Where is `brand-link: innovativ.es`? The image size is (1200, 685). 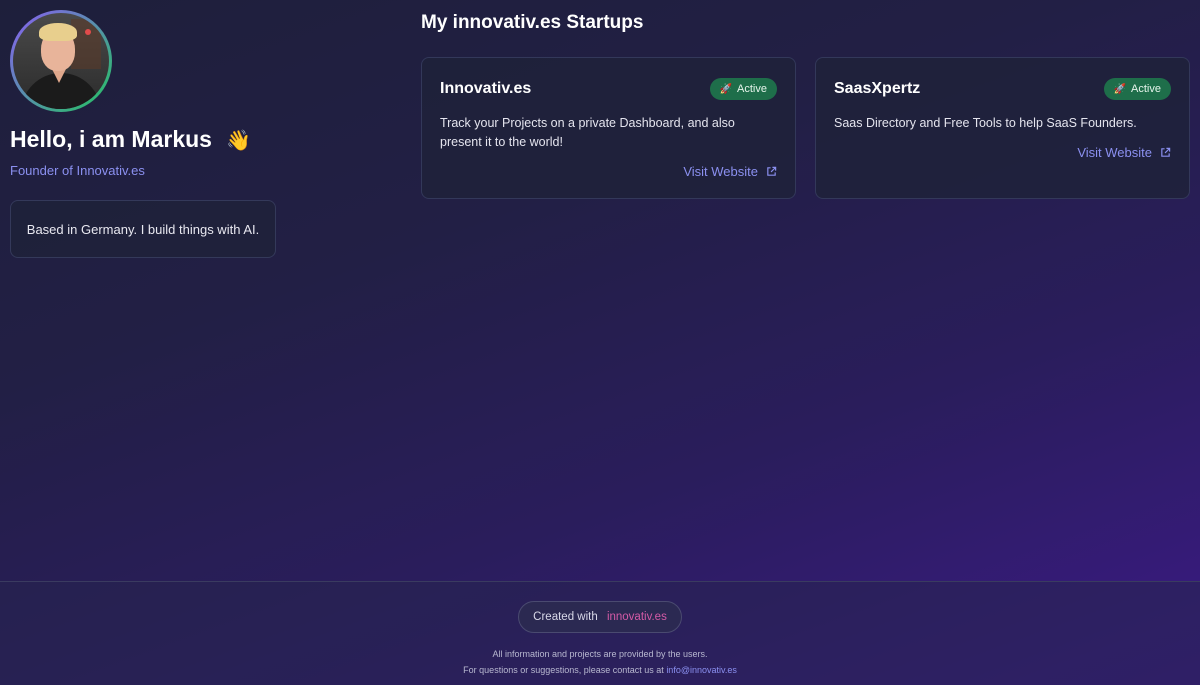
brand-link: innovativ.es is located at coordinates (637, 617).